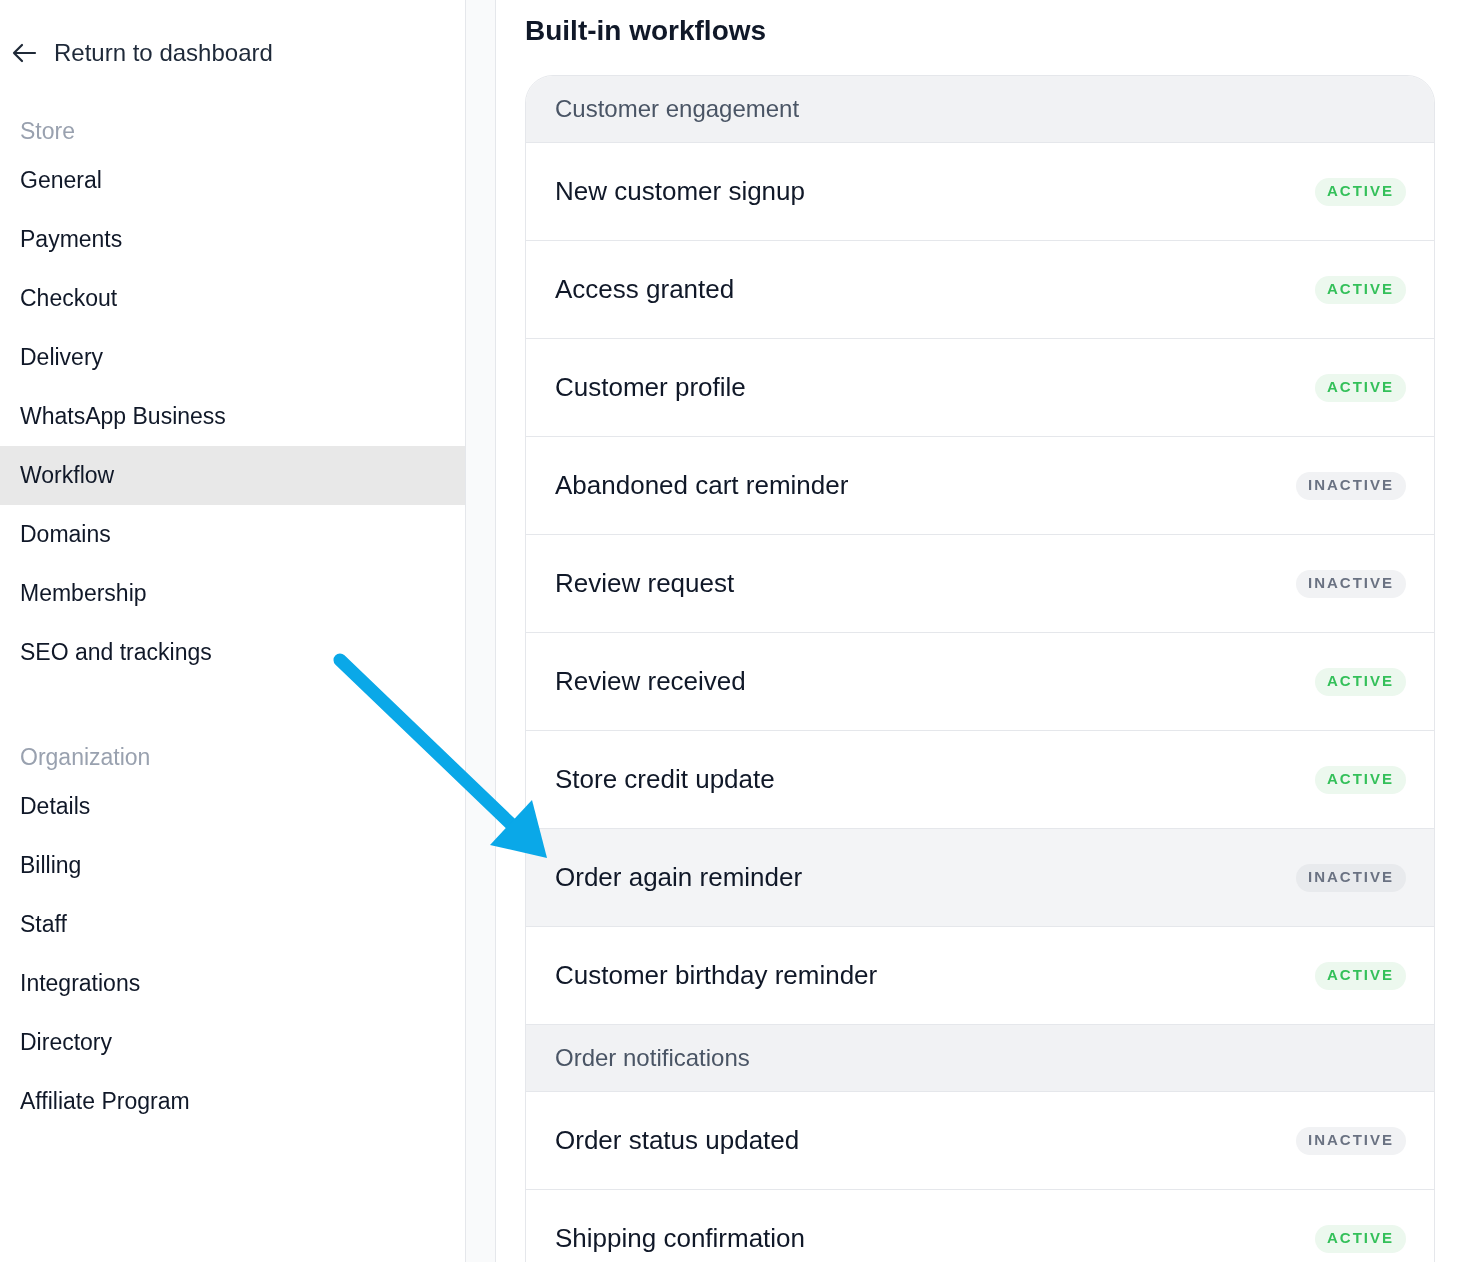 The image size is (1462, 1262). Describe the element at coordinates (24, 53) in the screenshot. I see `back-arrow-icon` at that location.